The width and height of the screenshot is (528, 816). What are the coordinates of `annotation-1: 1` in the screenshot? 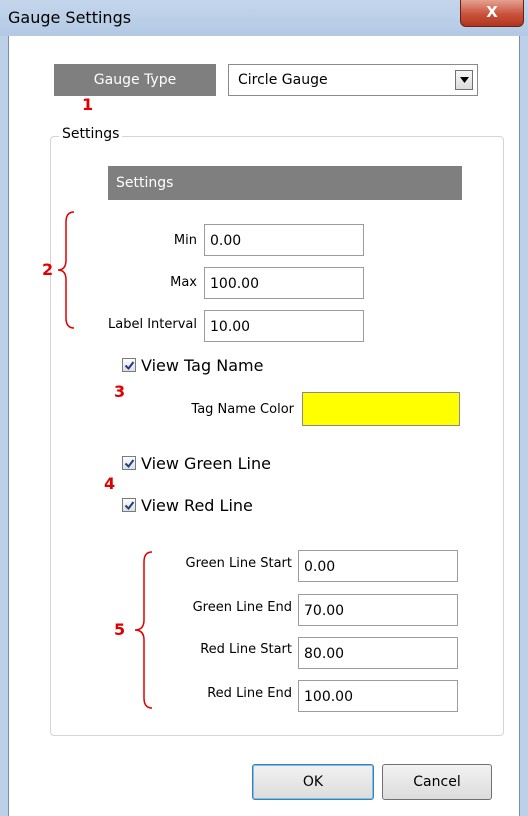 It's located at (88, 104).